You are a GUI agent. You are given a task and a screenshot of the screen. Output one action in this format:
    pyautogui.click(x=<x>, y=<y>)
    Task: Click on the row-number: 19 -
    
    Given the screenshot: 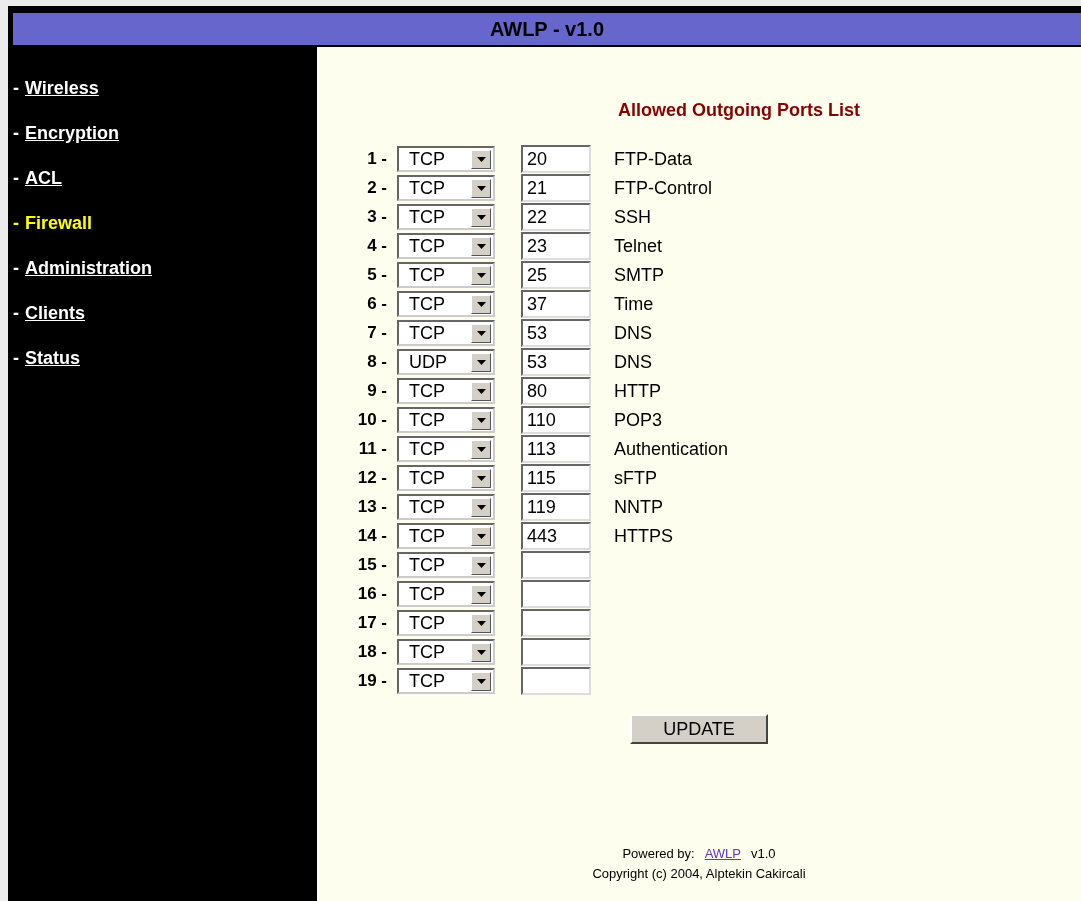 What is the action you would take?
    pyautogui.click(x=372, y=681)
    